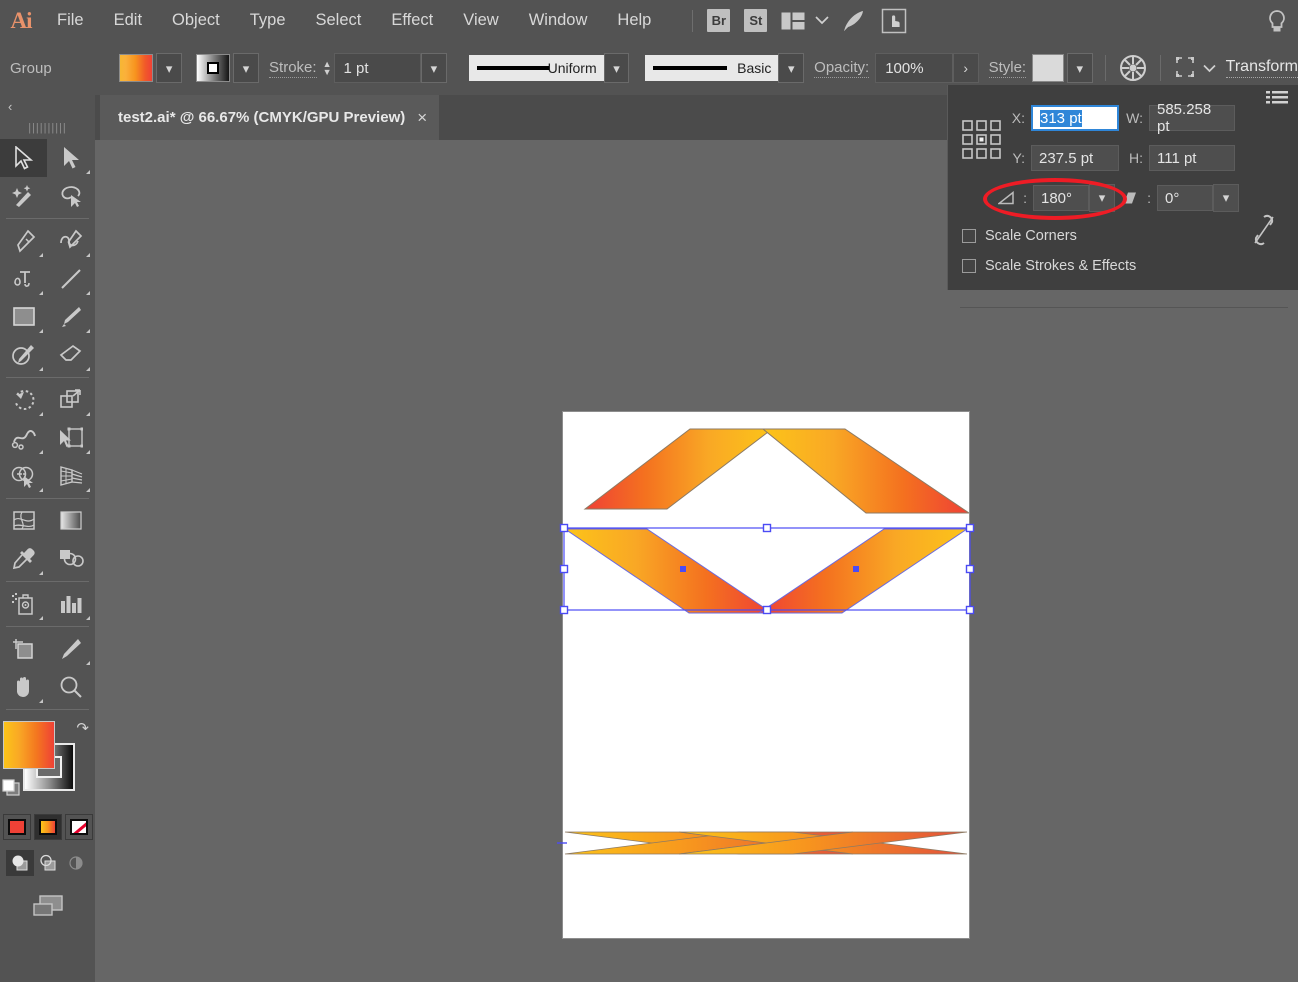 Image resolution: width=1298 pixels, height=982 pixels. I want to click on rectangle-tool, so click(23, 317).